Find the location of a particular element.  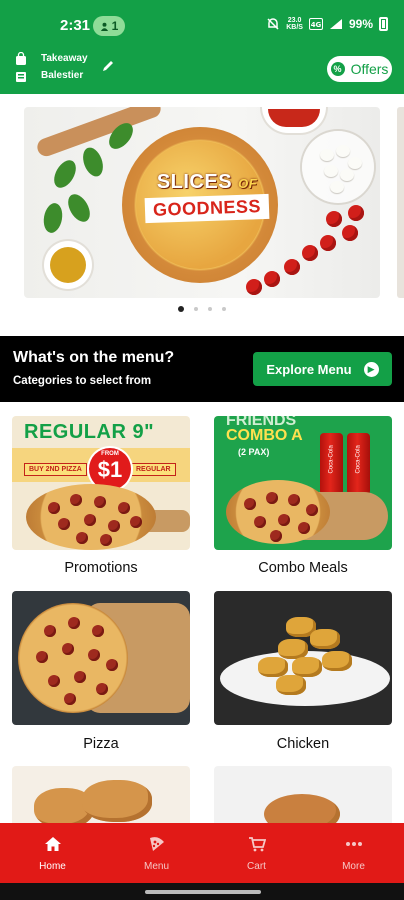

explore-menu-button: Explore Menu ▶ is located at coordinates (322, 369).